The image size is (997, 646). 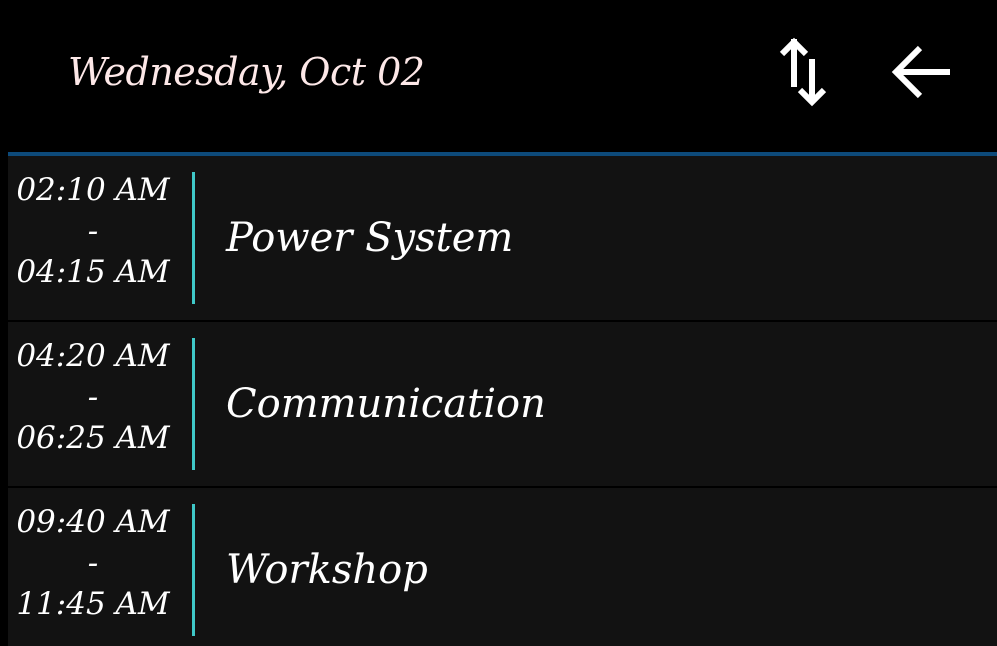 What do you see at coordinates (93, 604) in the screenshot?
I see `event-end-time: 11:45 AM` at bounding box center [93, 604].